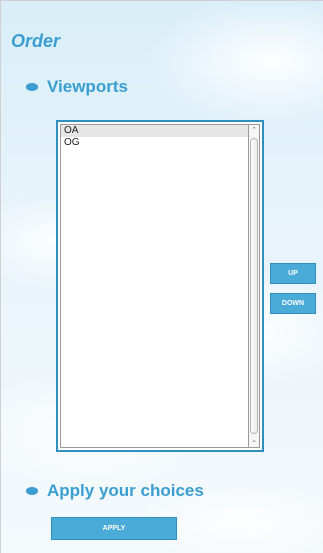 The height and width of the screenshot is (553, 323). Describe the element at coordinates (154, 143) in the screenshot. I see `list-option-og: OG` at that location.